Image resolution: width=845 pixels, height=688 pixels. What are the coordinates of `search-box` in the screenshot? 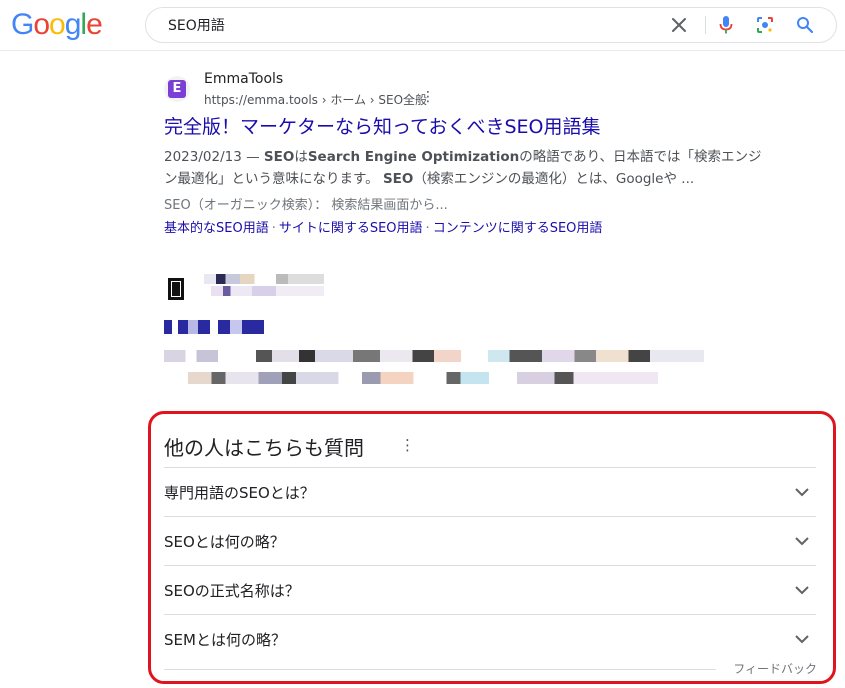 It's located at (491, 25).